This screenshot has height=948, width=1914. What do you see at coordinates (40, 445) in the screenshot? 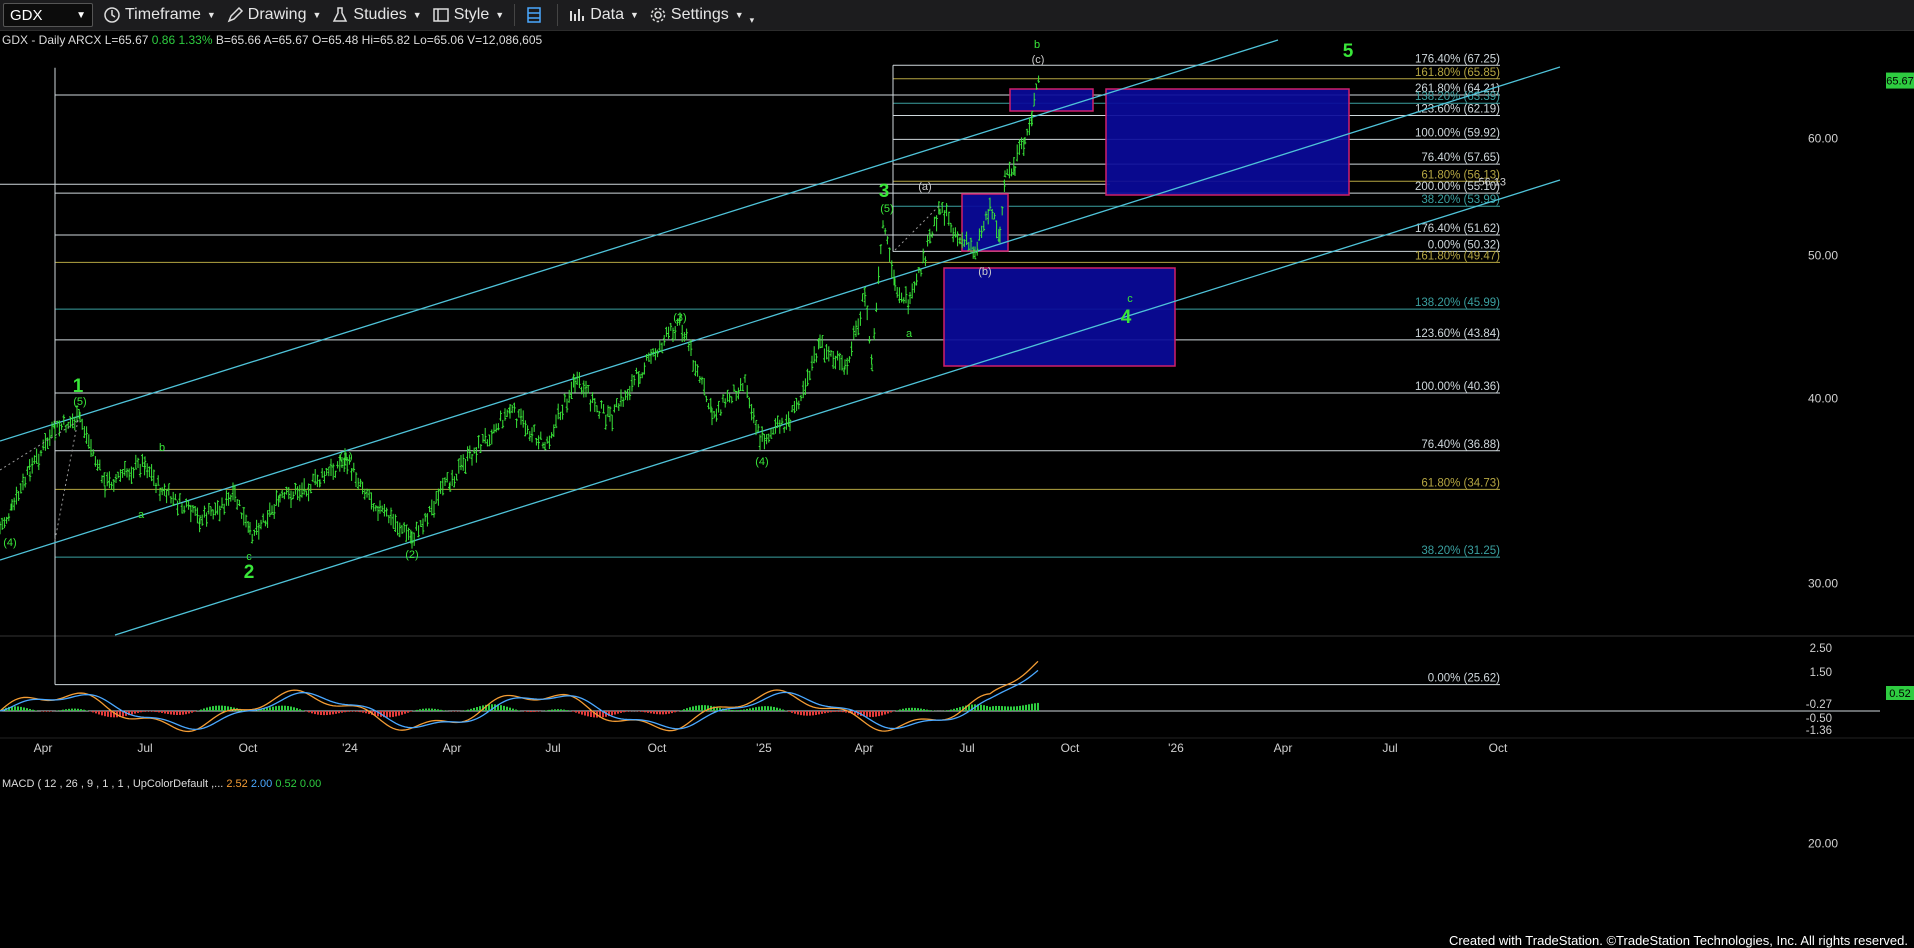
I see `guide-dotted-line` at bounding box center [40, 445].